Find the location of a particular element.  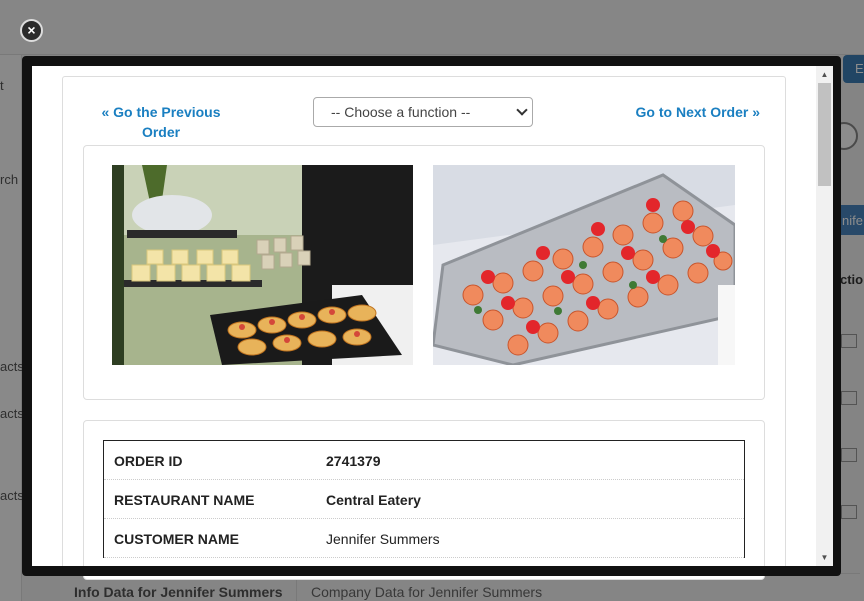

modal-frame-bottom is located at coordinates (432, 571).